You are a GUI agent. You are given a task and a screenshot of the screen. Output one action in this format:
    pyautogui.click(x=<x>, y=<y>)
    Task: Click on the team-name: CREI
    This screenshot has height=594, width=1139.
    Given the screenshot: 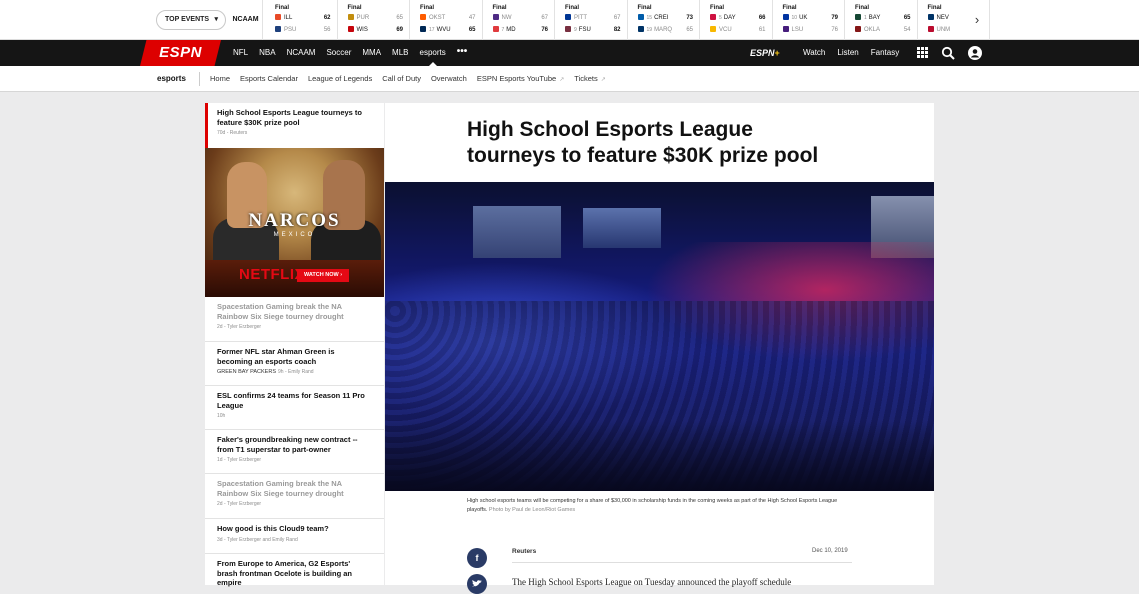 What is the action you would take?
    pyautogui.click(x=661, y=18)
    